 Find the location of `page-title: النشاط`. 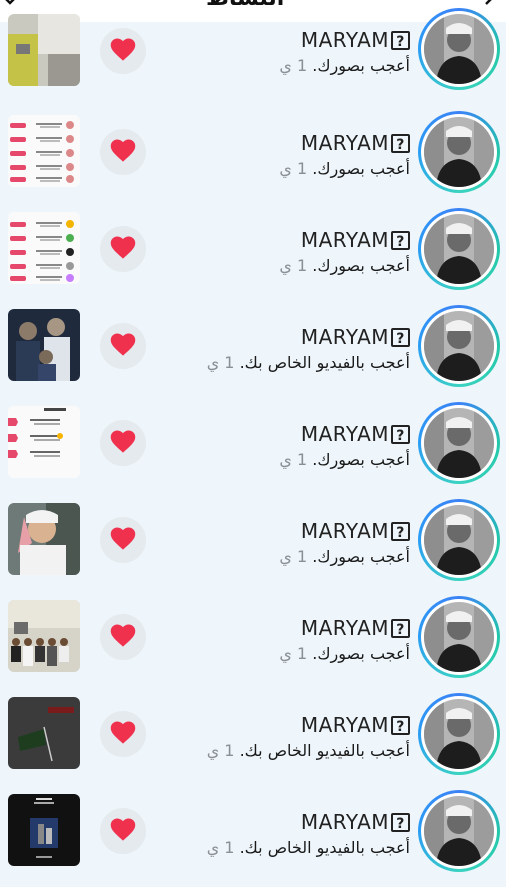

page-title: النشاط is located at coordinates (245, 5).